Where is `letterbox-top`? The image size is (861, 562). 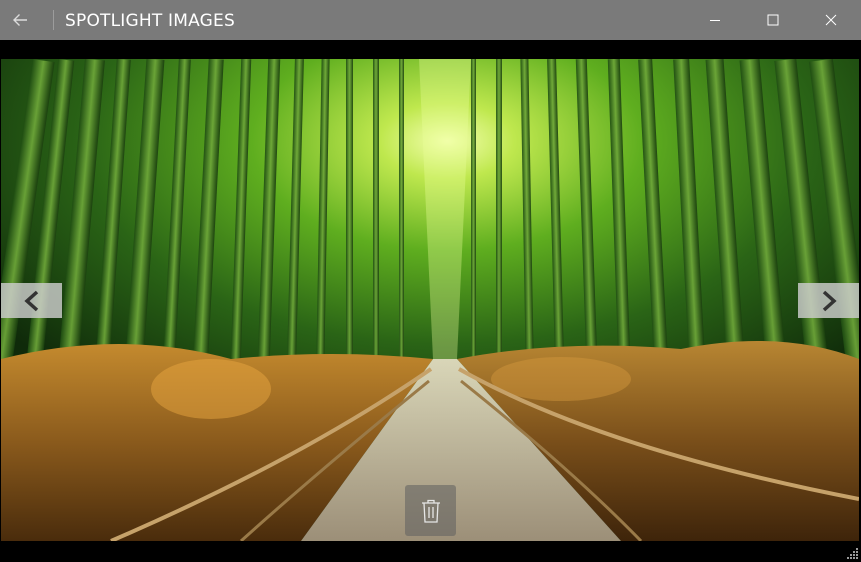 letterbox-top is located at coordinates (430, 49).